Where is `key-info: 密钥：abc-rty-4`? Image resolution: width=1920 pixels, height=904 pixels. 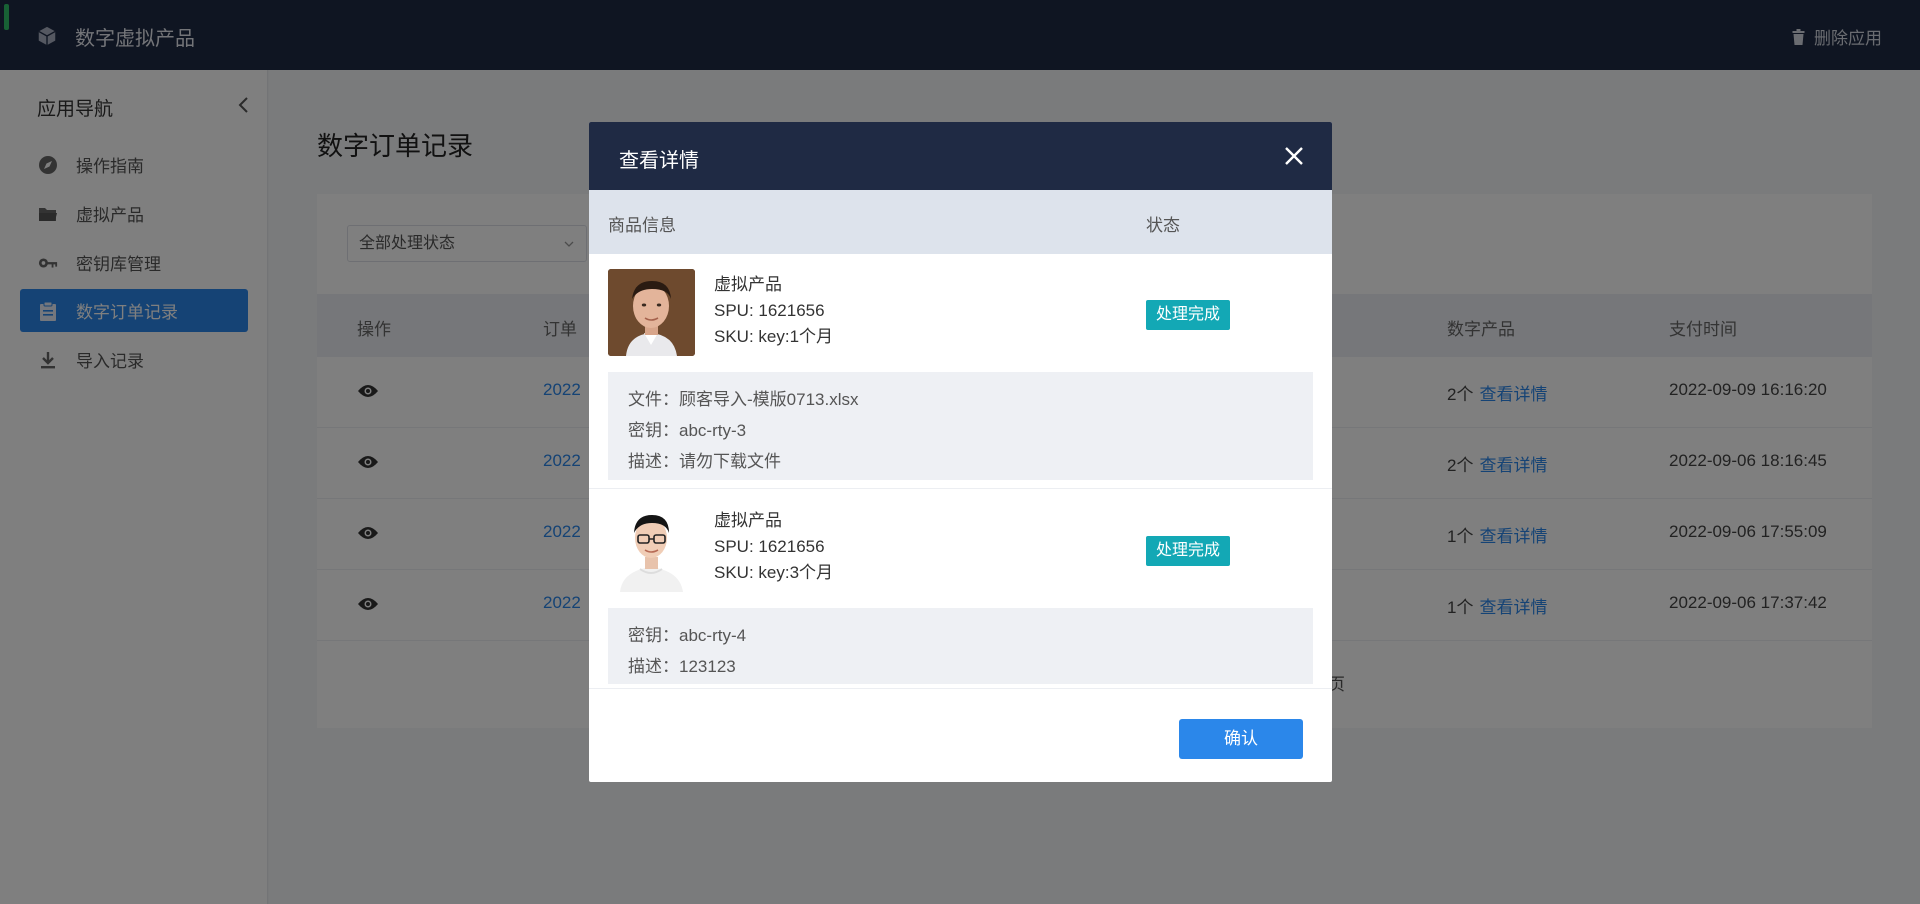 key-info: 密钥：abc-rty-4 is located at coordinates (687, 635).